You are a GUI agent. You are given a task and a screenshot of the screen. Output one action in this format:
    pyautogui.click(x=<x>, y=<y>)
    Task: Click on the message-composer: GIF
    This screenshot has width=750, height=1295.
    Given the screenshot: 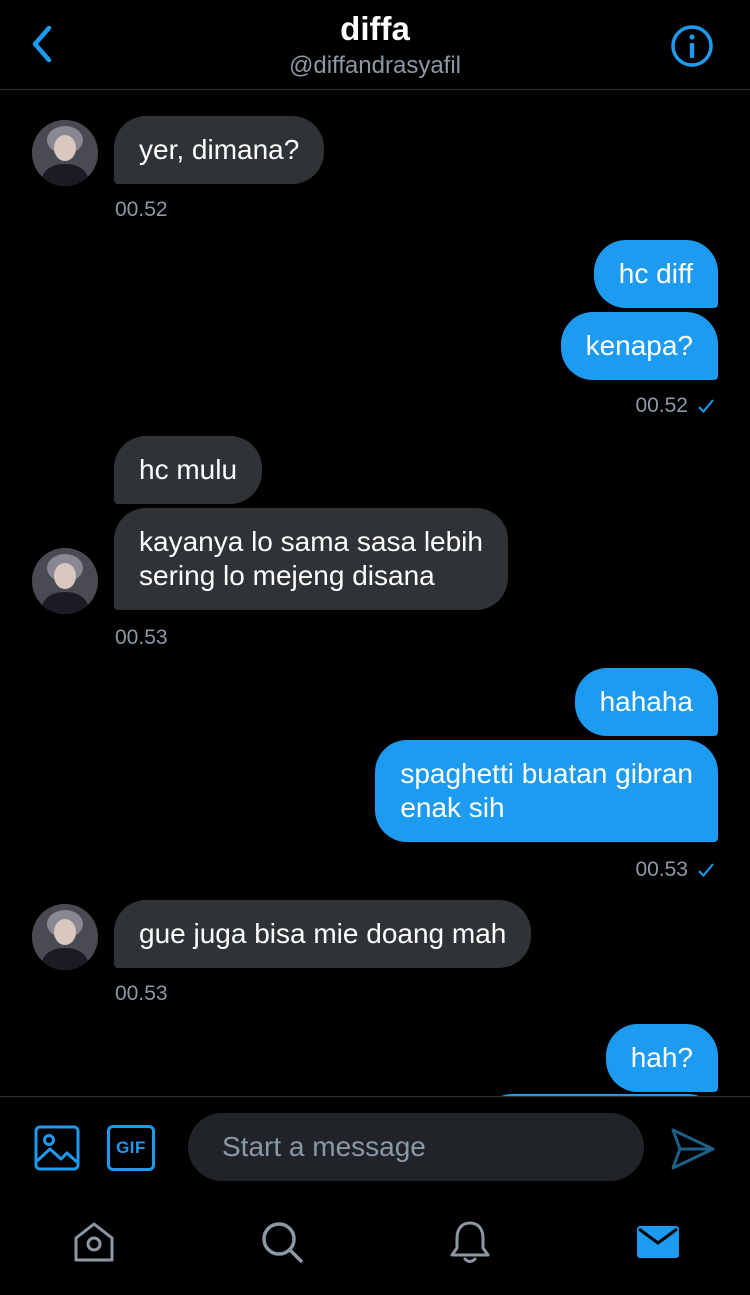 What is the action you would take?
    pyautogui.click(x=375, y=1148)
    